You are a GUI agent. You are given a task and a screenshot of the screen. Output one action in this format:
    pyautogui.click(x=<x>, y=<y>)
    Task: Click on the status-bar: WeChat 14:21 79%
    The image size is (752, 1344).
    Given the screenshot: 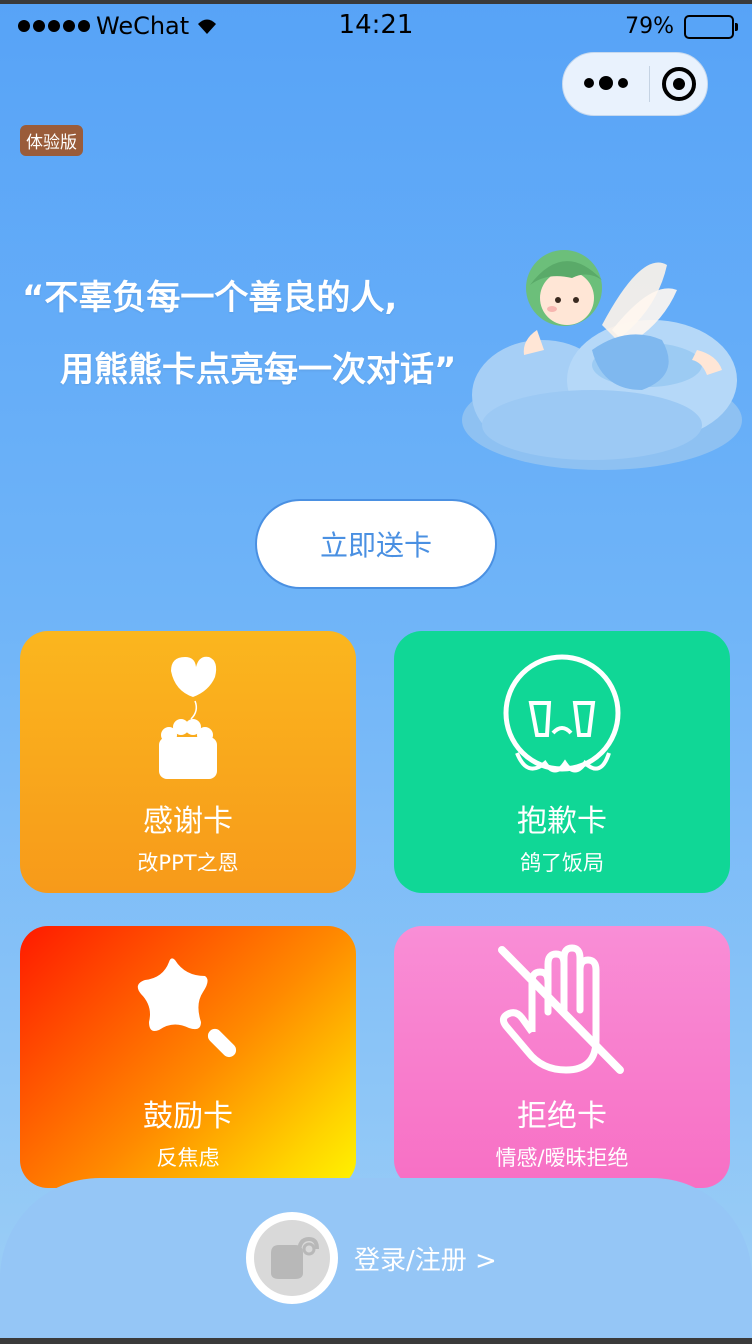 What is the action you would take?
    pyautogui.click(x=376, y=26)
    